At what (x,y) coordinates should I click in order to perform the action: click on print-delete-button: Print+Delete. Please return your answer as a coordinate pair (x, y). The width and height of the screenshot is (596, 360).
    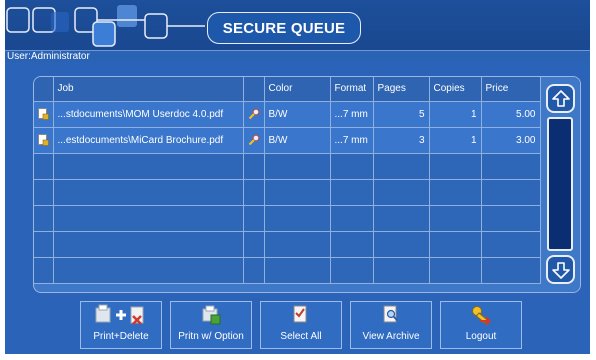
    Looking at the image, I should click on (121, 325).